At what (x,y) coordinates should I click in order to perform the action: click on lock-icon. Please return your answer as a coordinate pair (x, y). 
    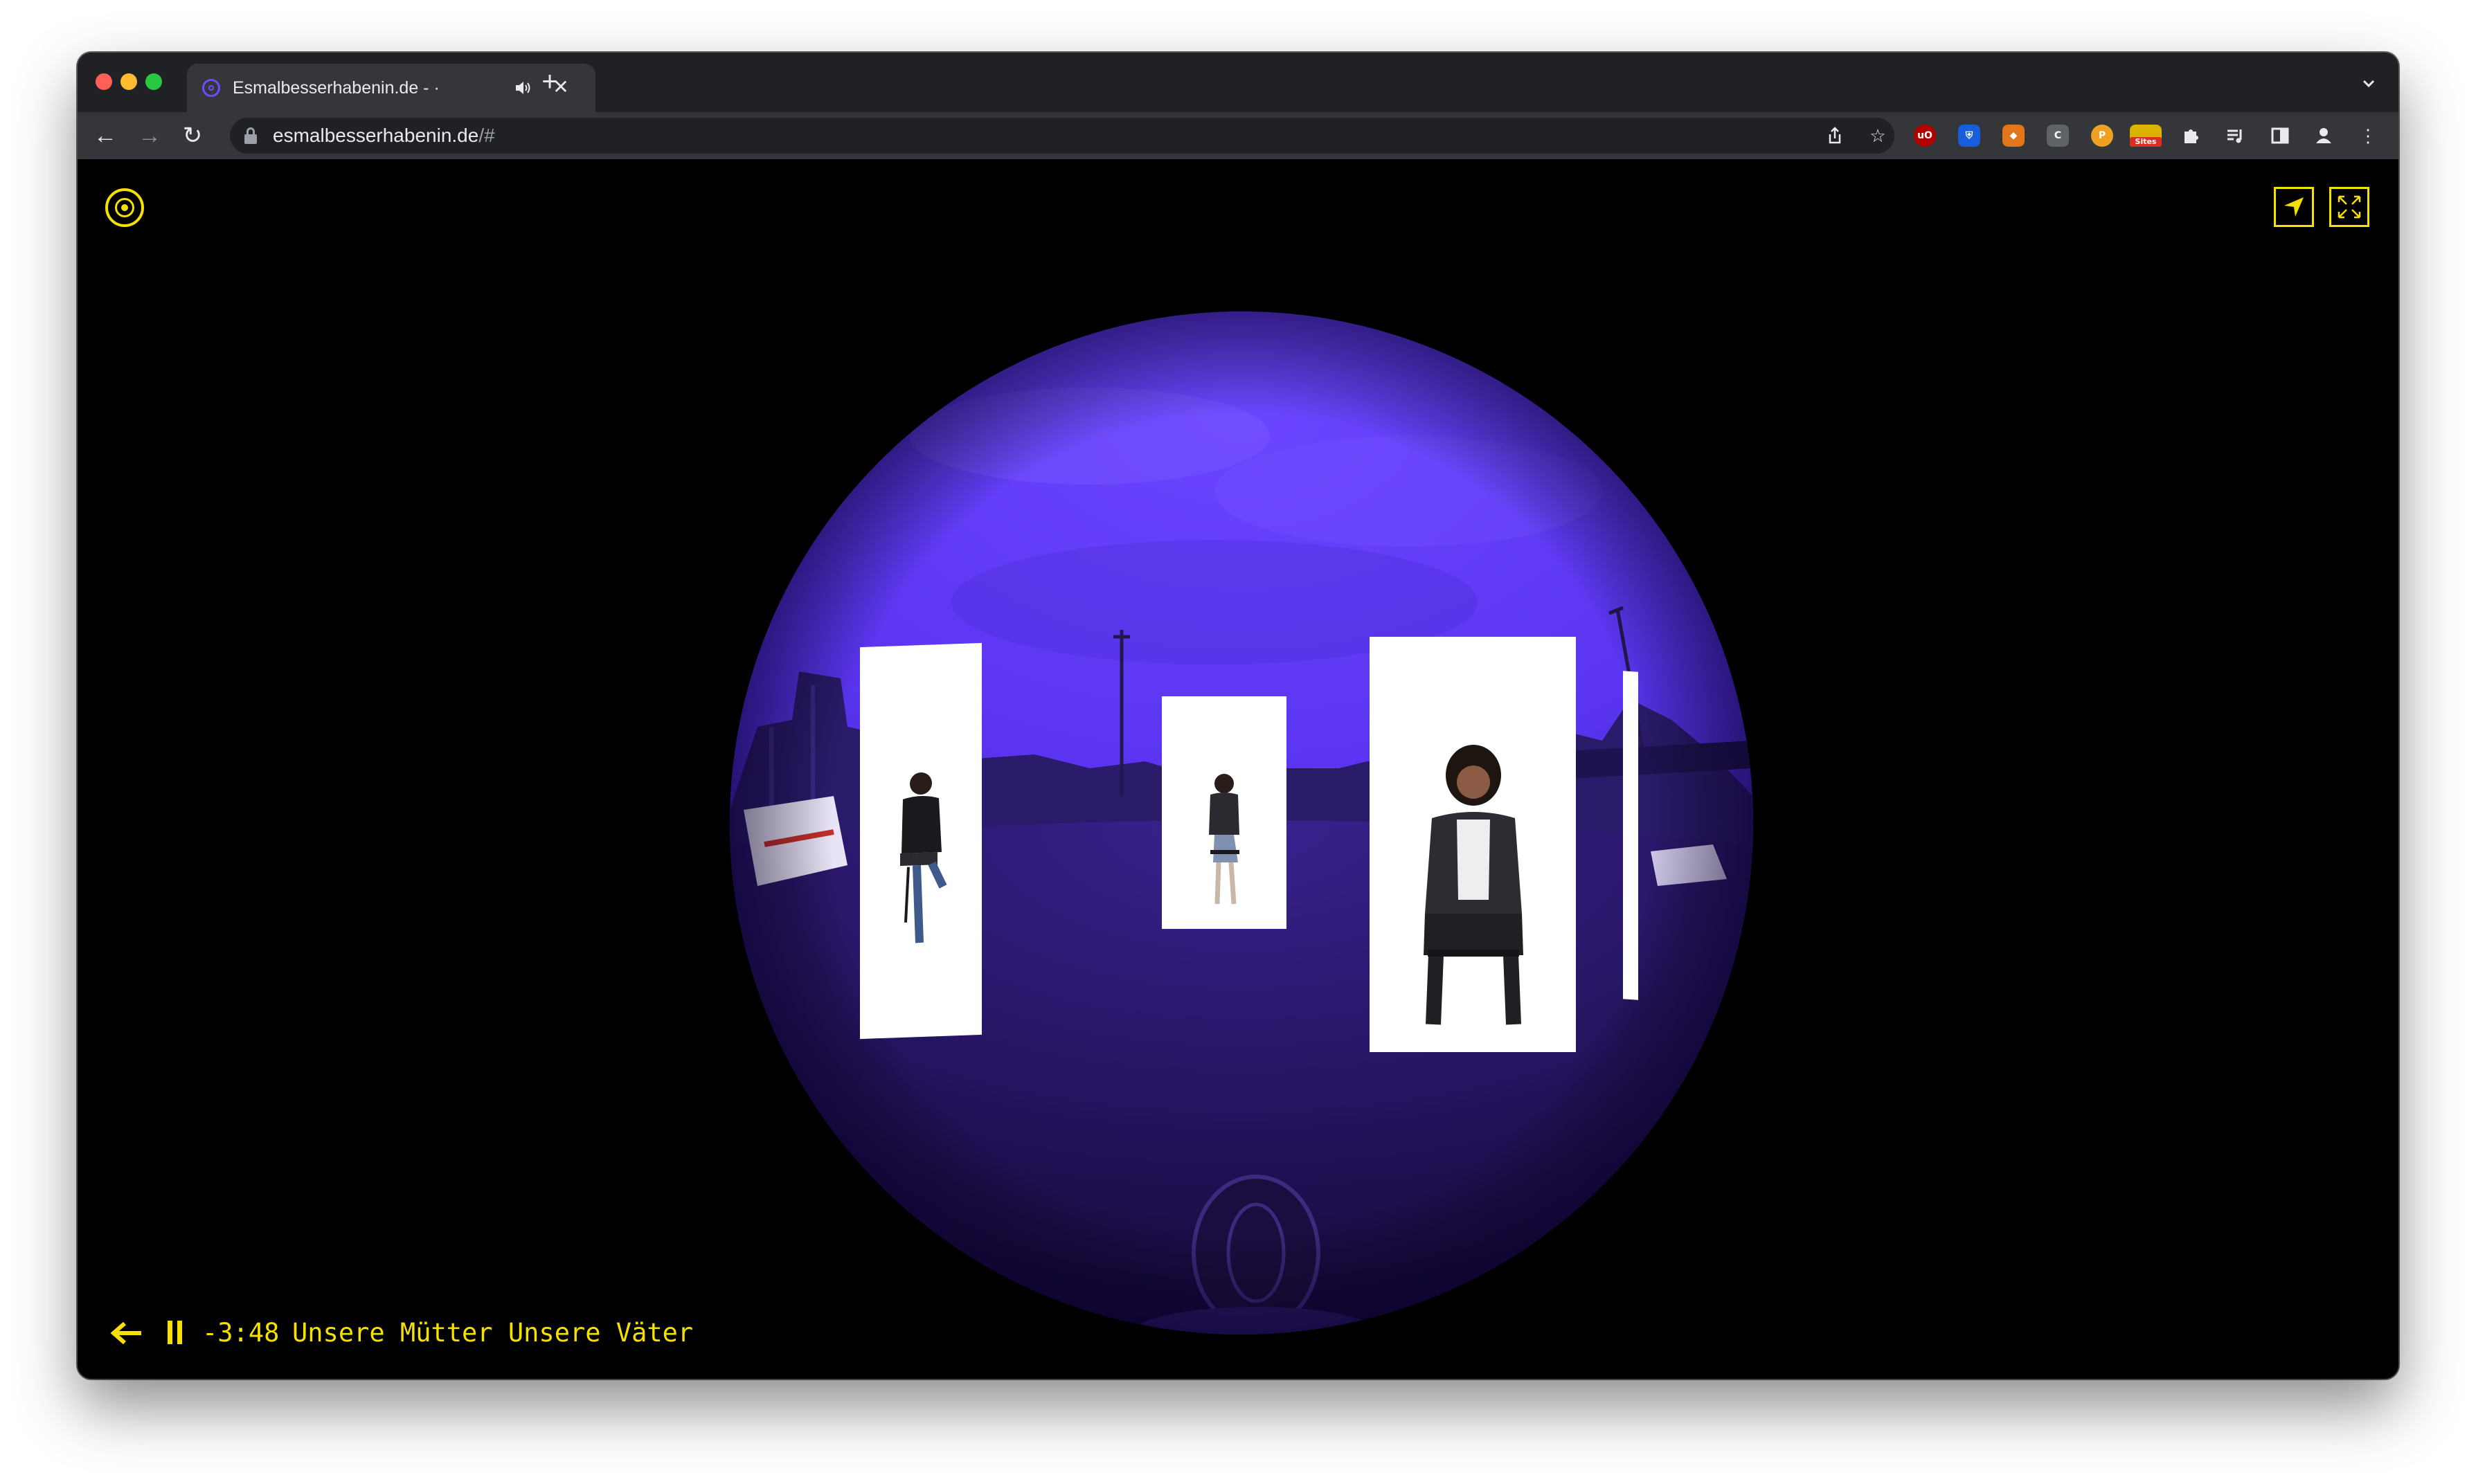
    Looking at the image, I should click on (251, 135).